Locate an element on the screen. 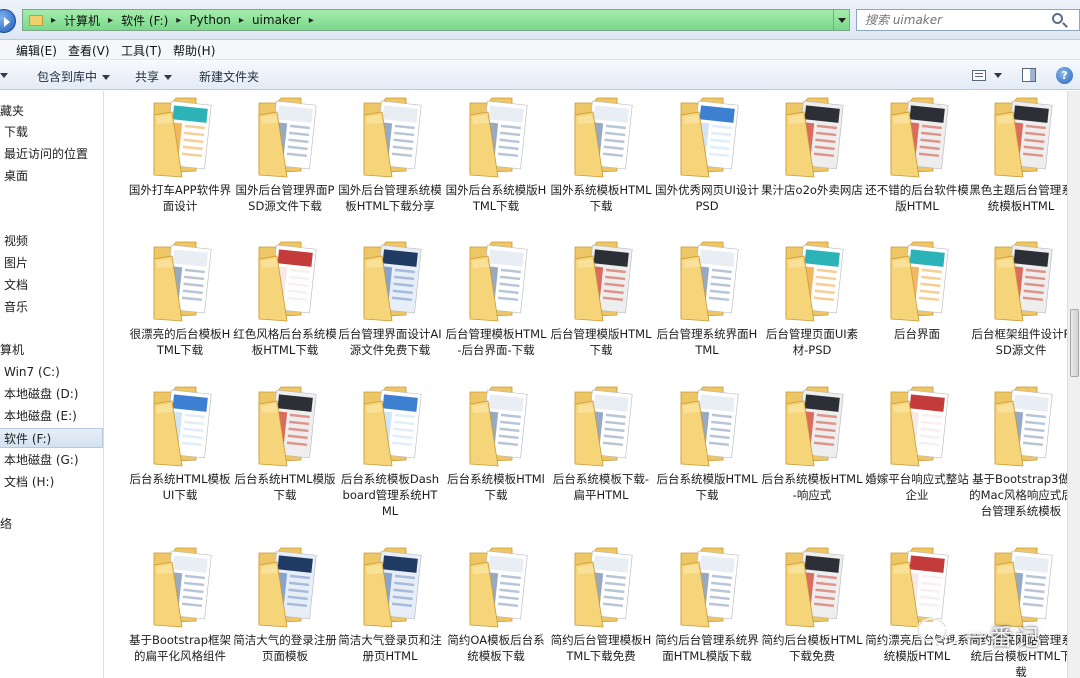  folder-name: 后台管理模板HTML-后台界面-下载 is located at coordinates (496, 342).